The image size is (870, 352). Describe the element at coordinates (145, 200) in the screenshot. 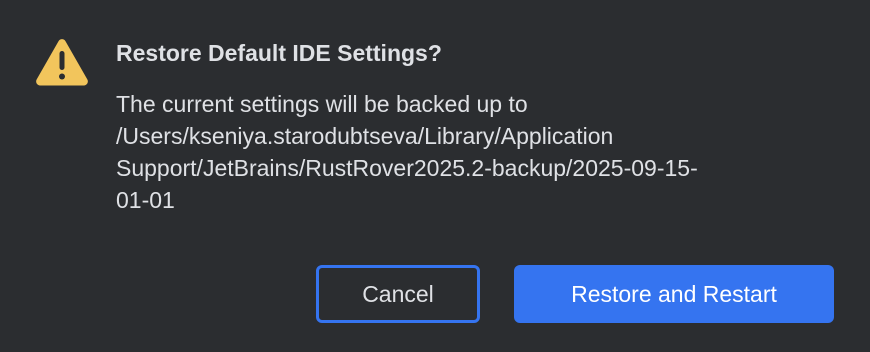

I see `message-line: 01-01` at that location.